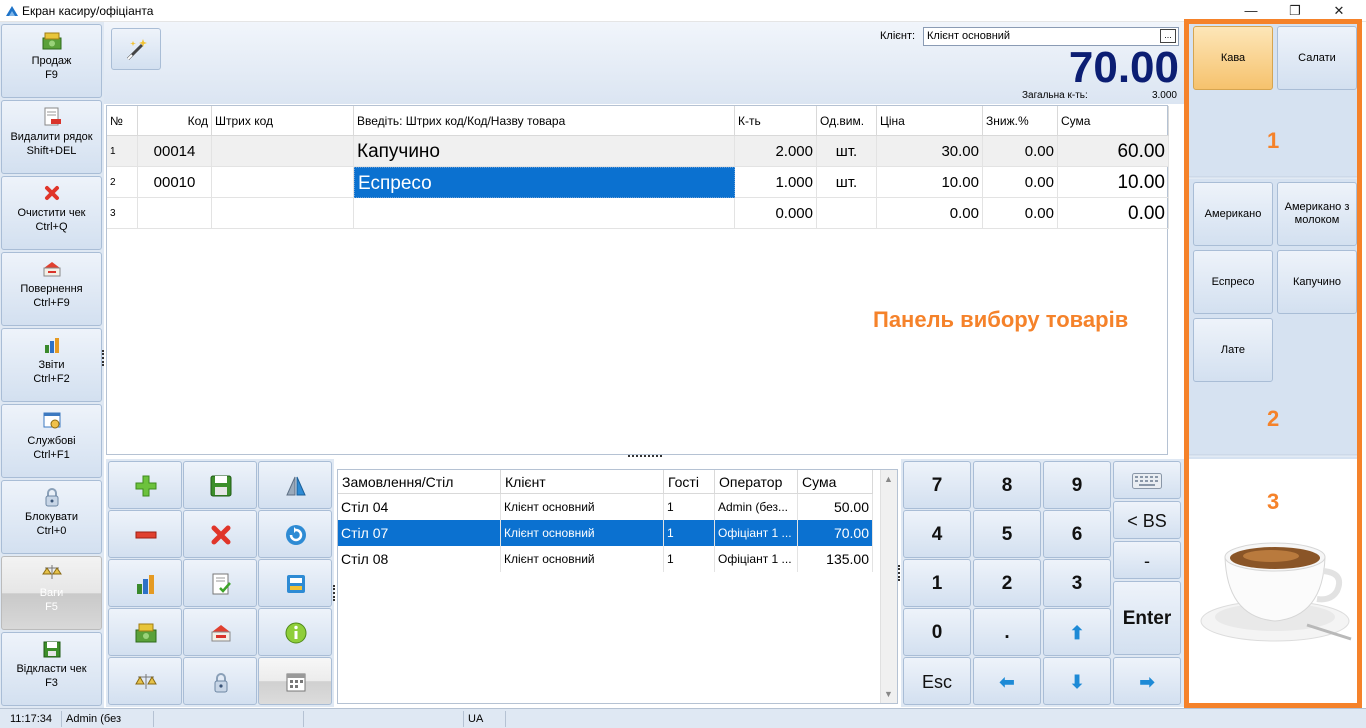 The height and width of the screenshot is (728, 1366). What do you see at coordinates (51, 669) in the screenshot?
I see `defer-check-button: Відкласти чек F3` at bounding box center [51, 669].